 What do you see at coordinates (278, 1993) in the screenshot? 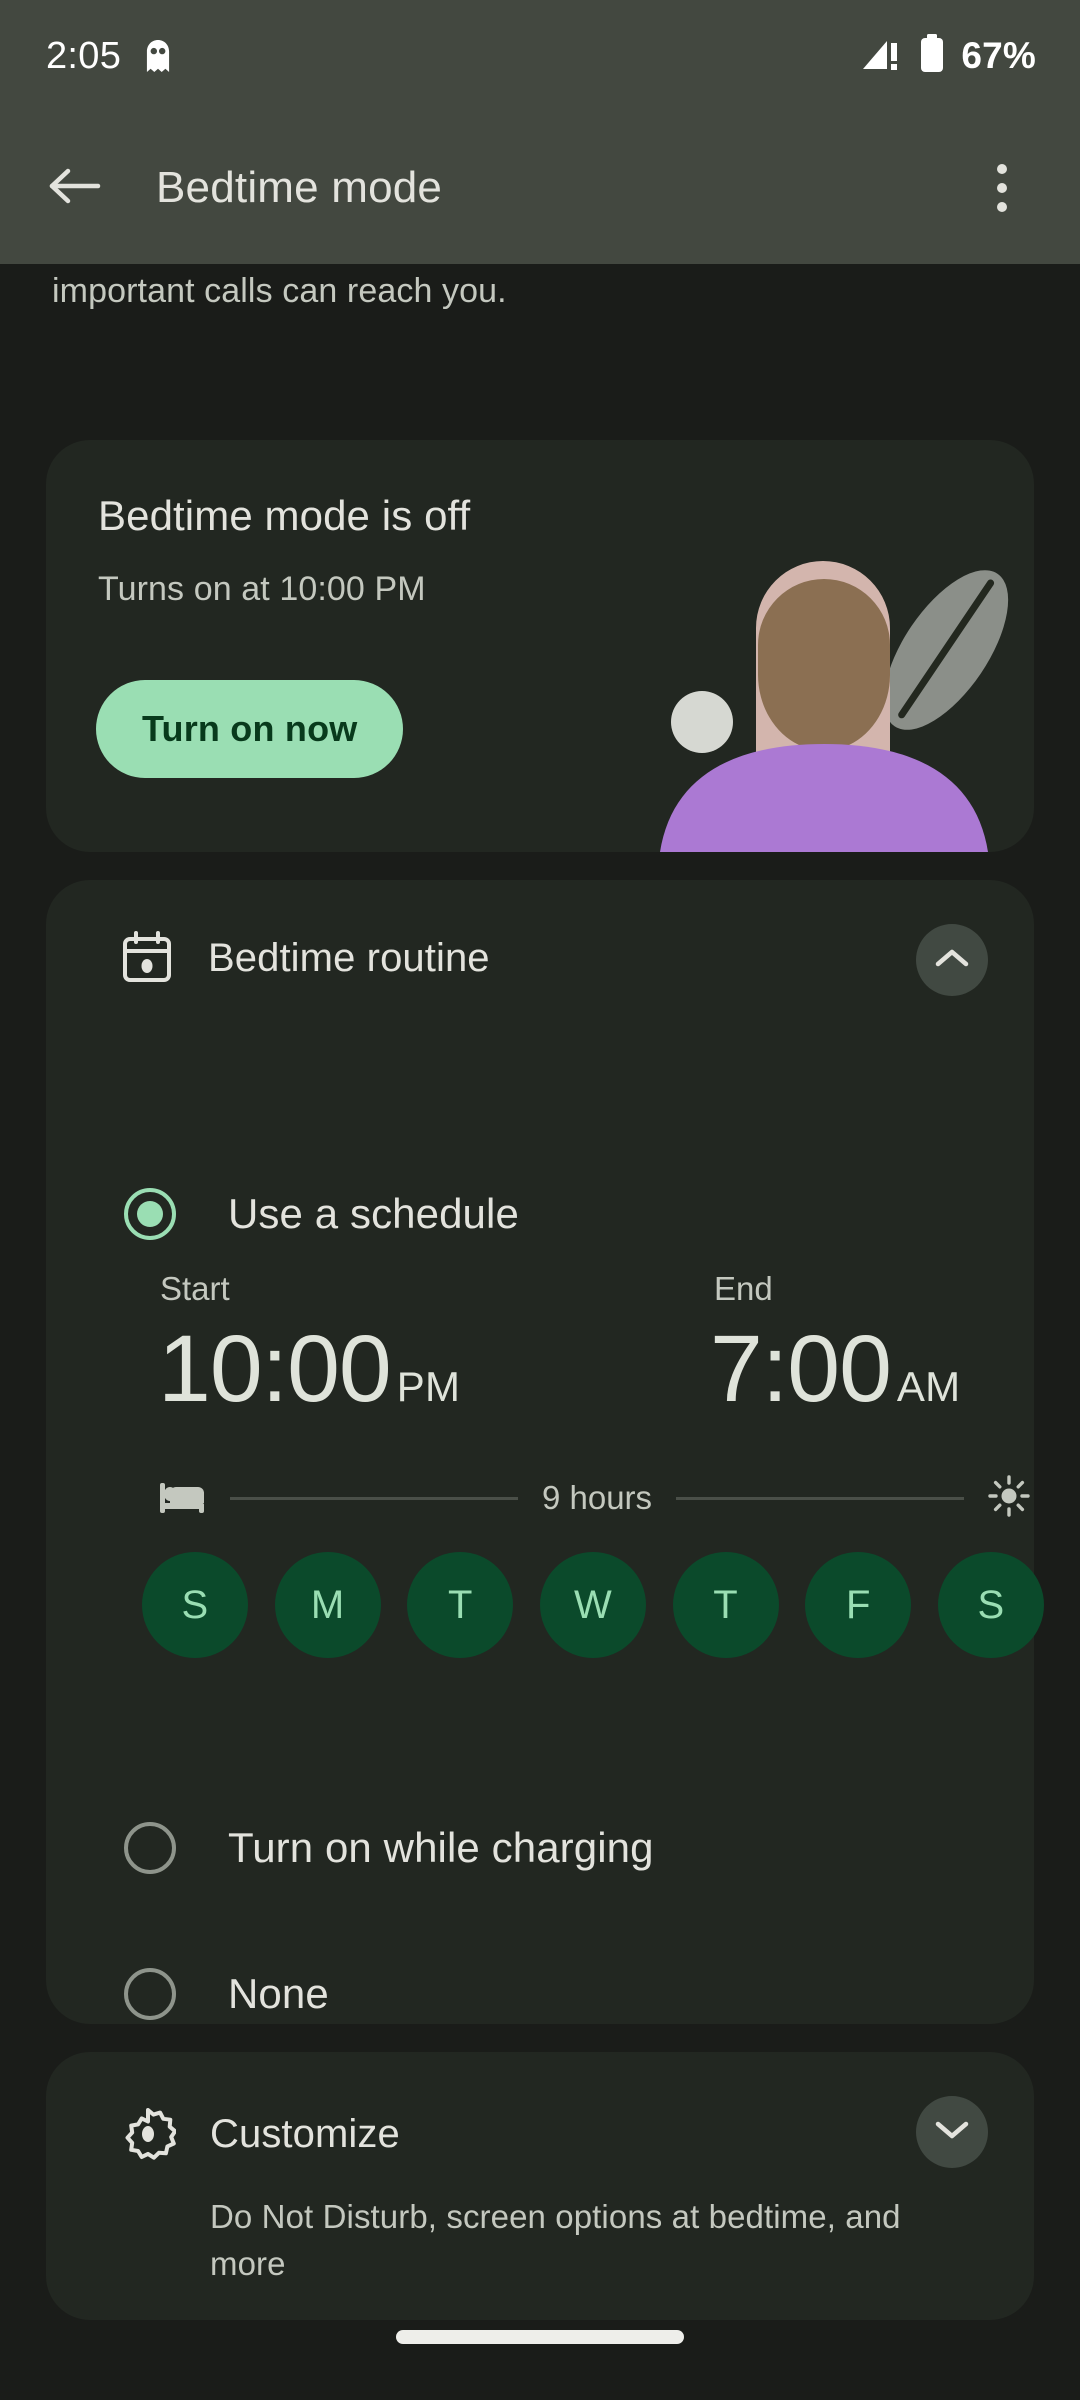
I see `option-label: None` at bounding box center [278, 1993].